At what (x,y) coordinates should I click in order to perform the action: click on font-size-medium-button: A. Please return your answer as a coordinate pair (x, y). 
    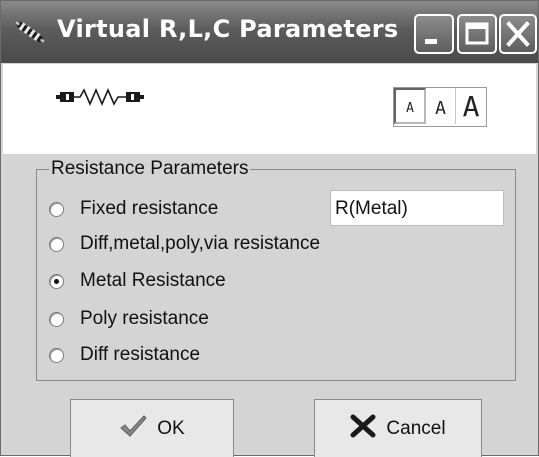
    Looking at the image, I should click on (441, 106).